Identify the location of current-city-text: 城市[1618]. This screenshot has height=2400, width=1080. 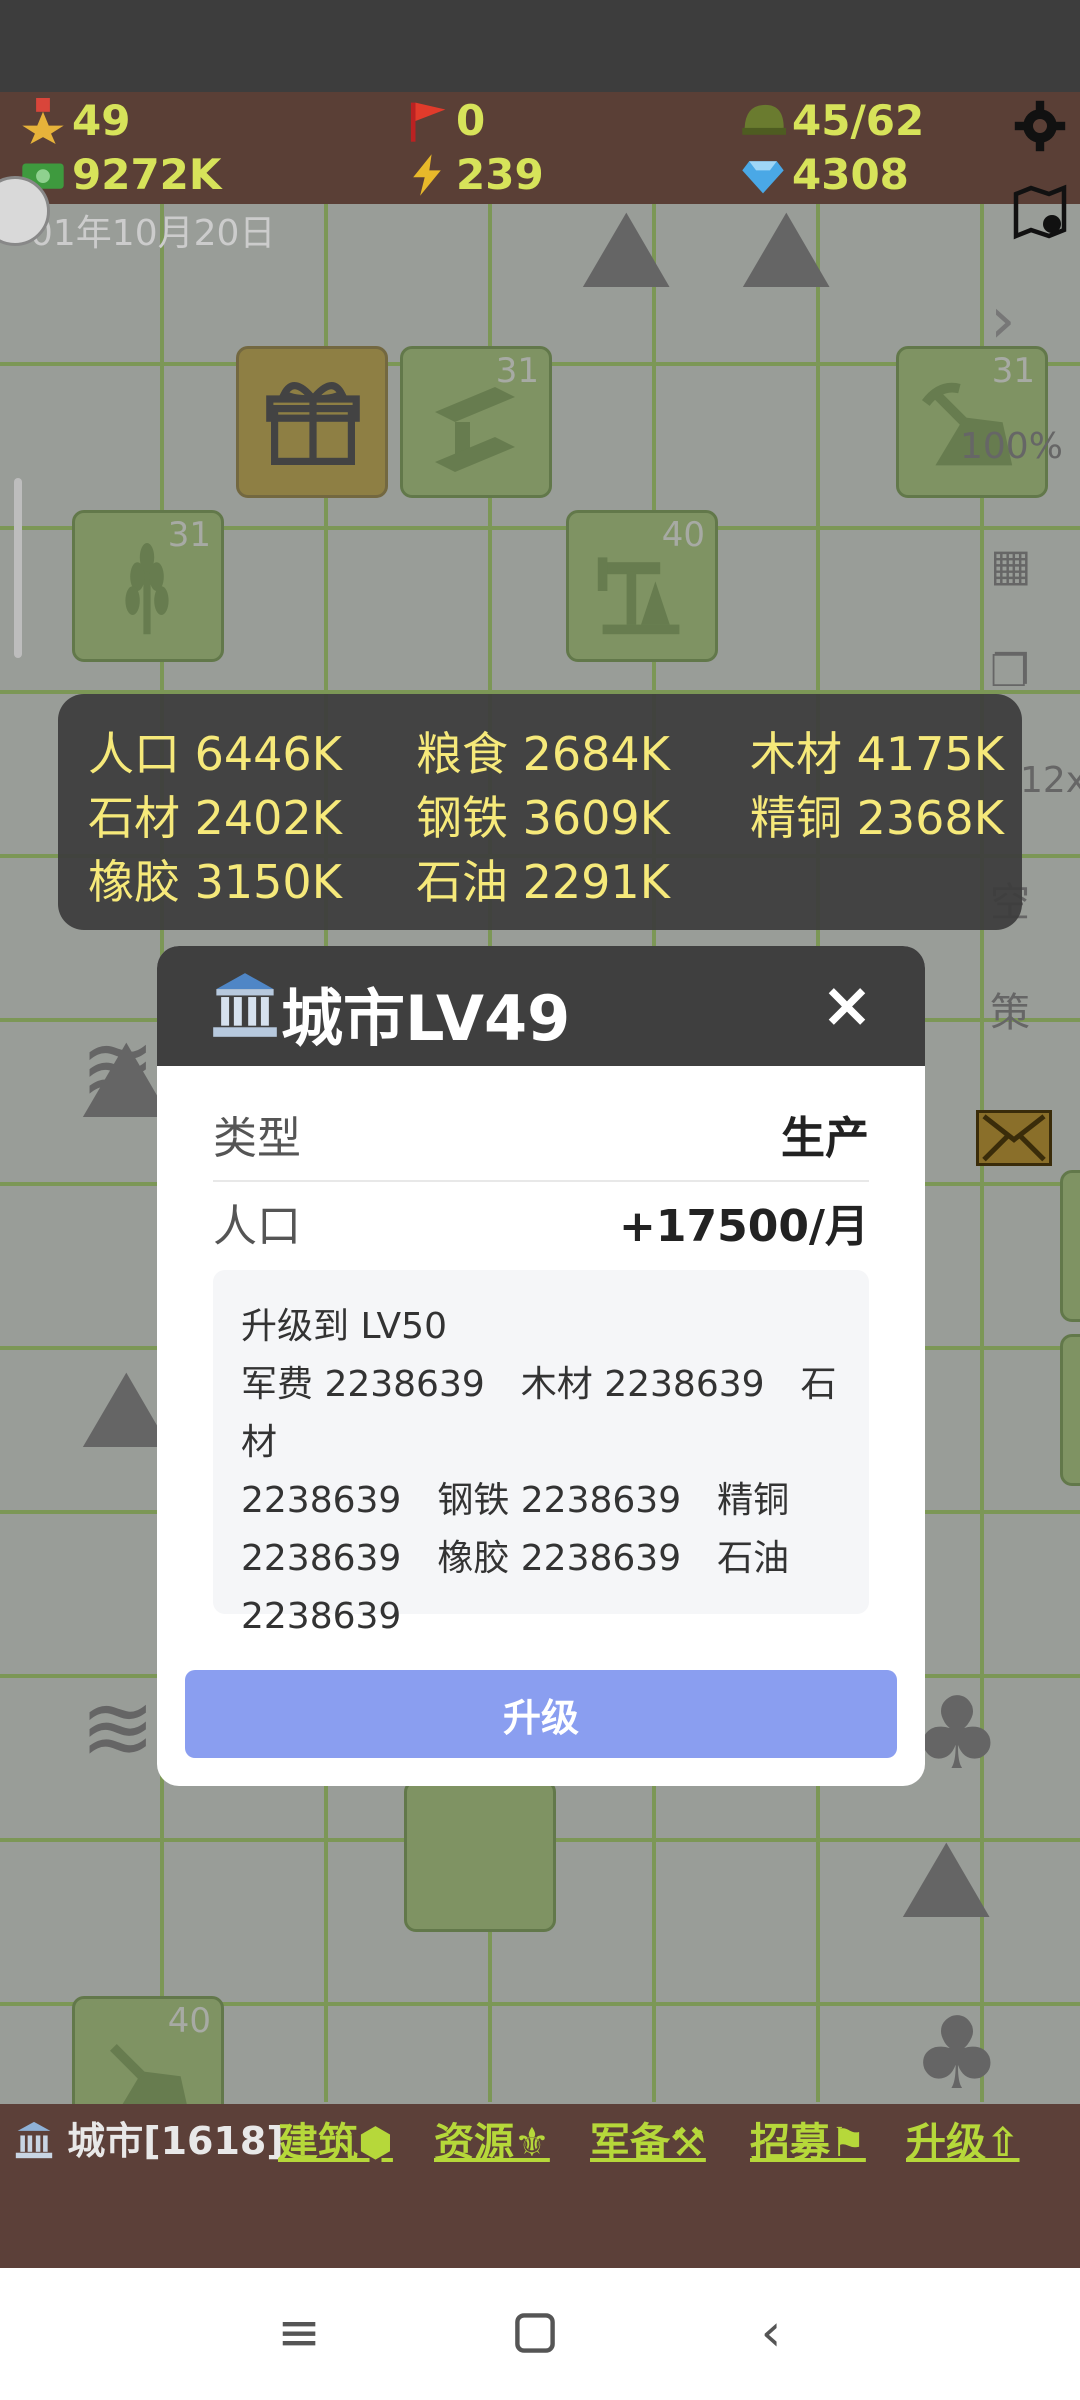
(175, 2141).